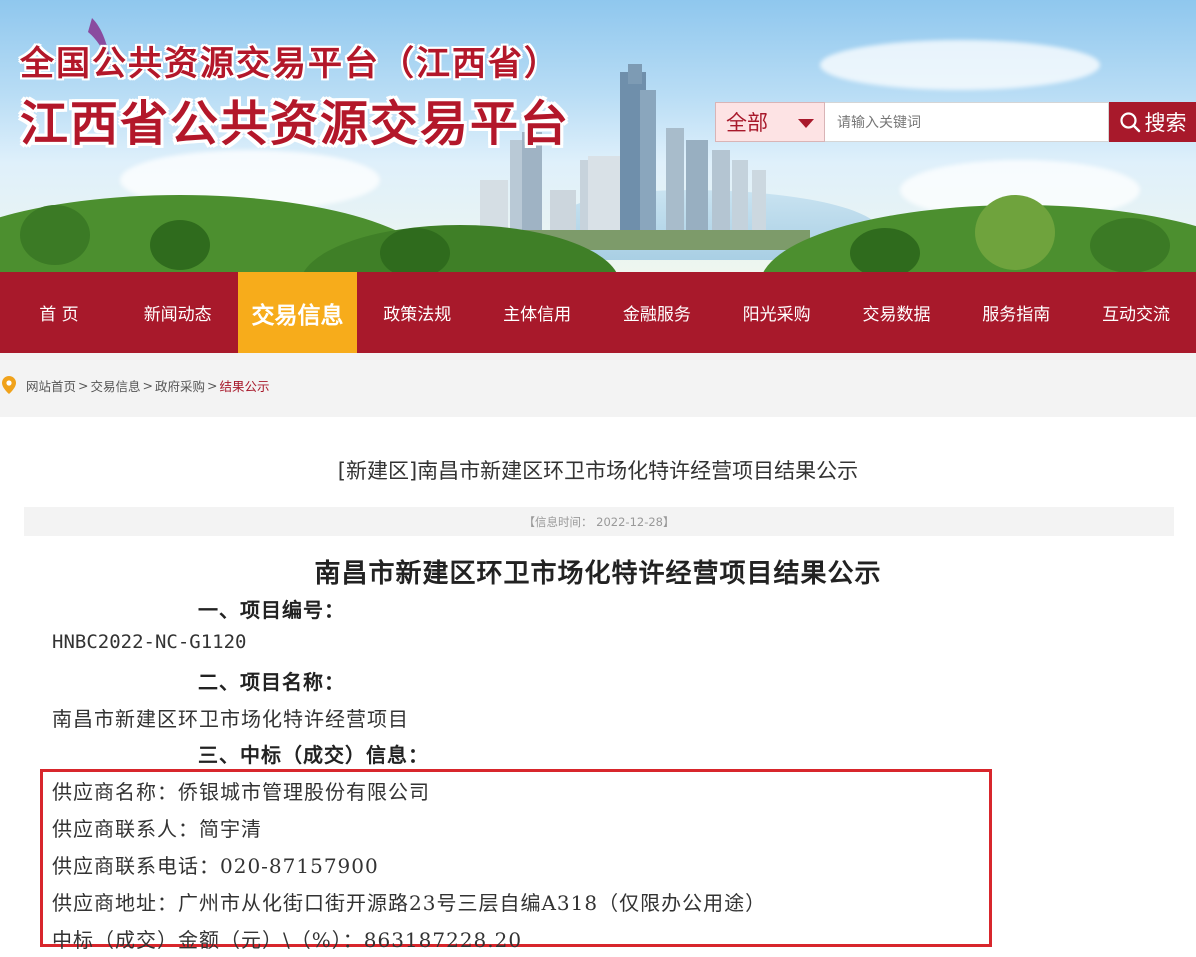  I want to click on breadcrumb-procurement: 政府采购, so click(180, 385).